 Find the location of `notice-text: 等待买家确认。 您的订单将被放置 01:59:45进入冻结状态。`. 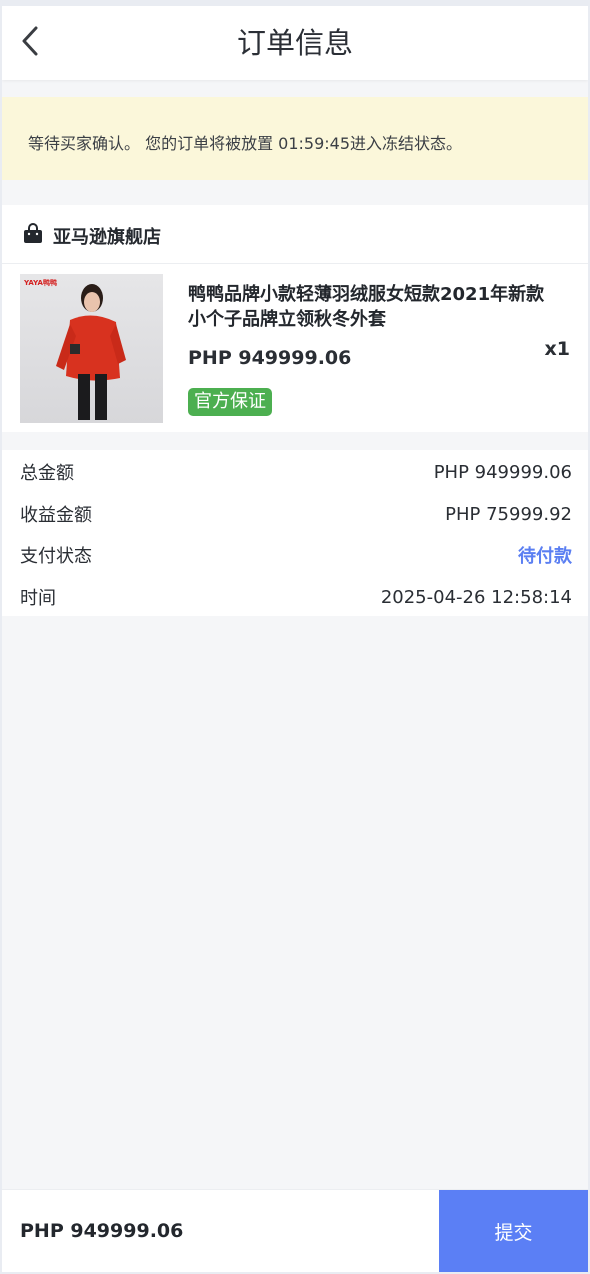

notice-text: 等待买家确认。 您的订单将被放置 01:59:45进入冻结状态。 is located at coordinates (245, 143).